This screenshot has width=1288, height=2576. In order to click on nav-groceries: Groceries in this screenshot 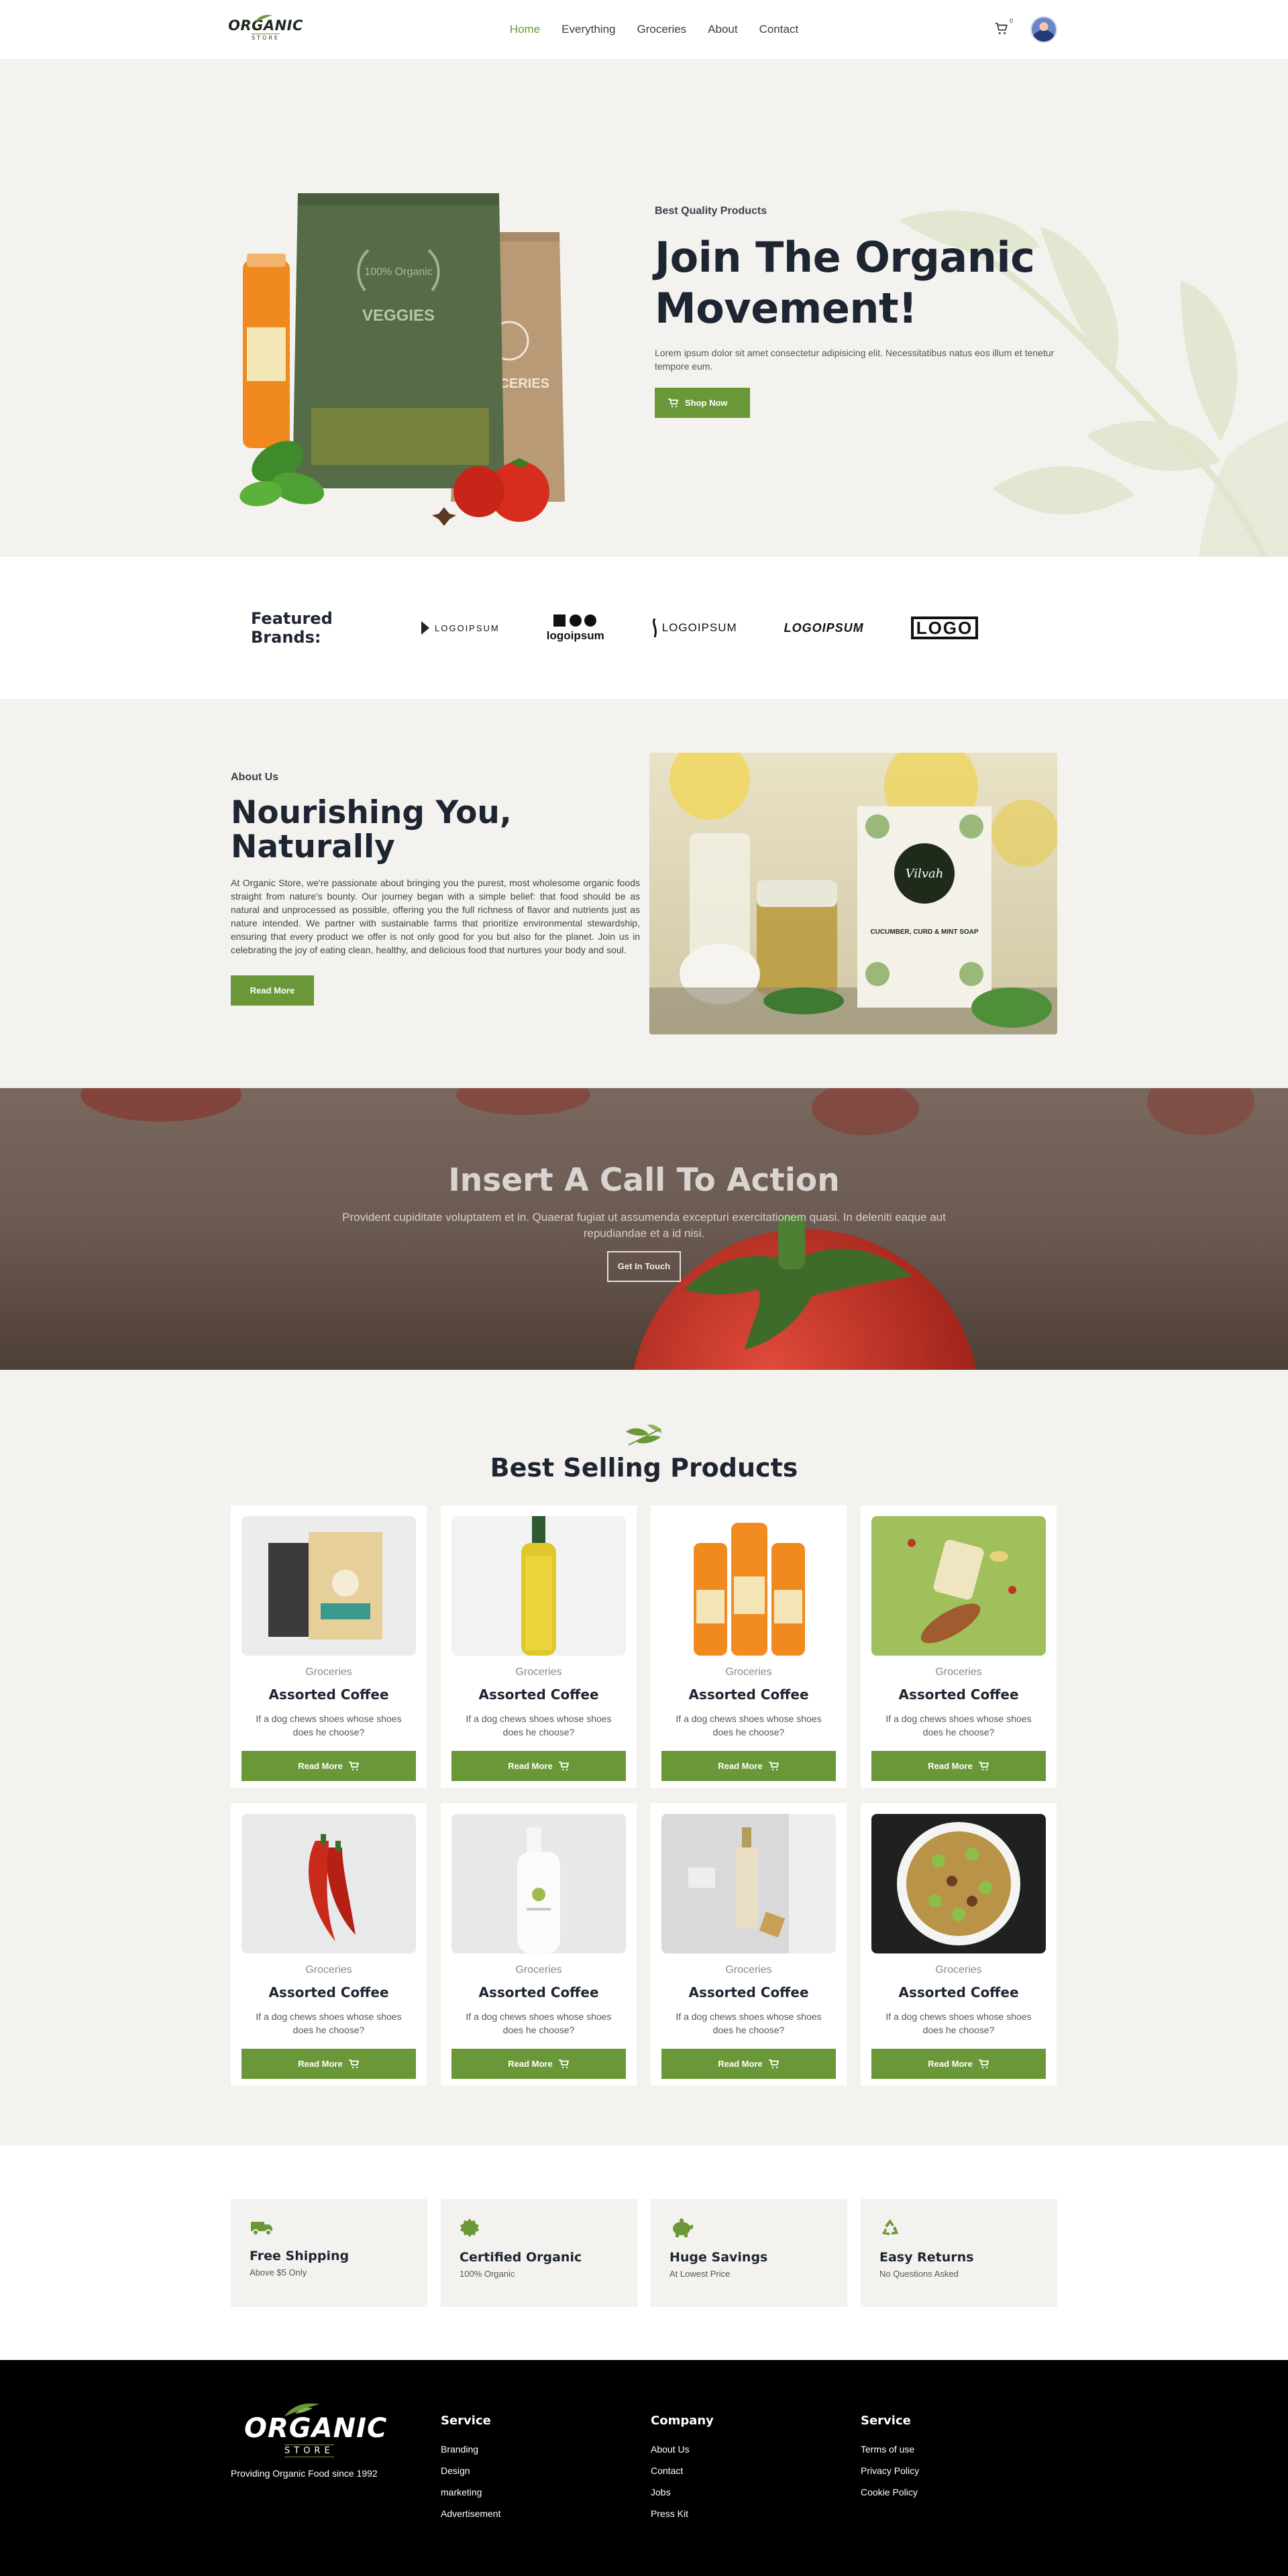, I will do `click(661, 29)`.